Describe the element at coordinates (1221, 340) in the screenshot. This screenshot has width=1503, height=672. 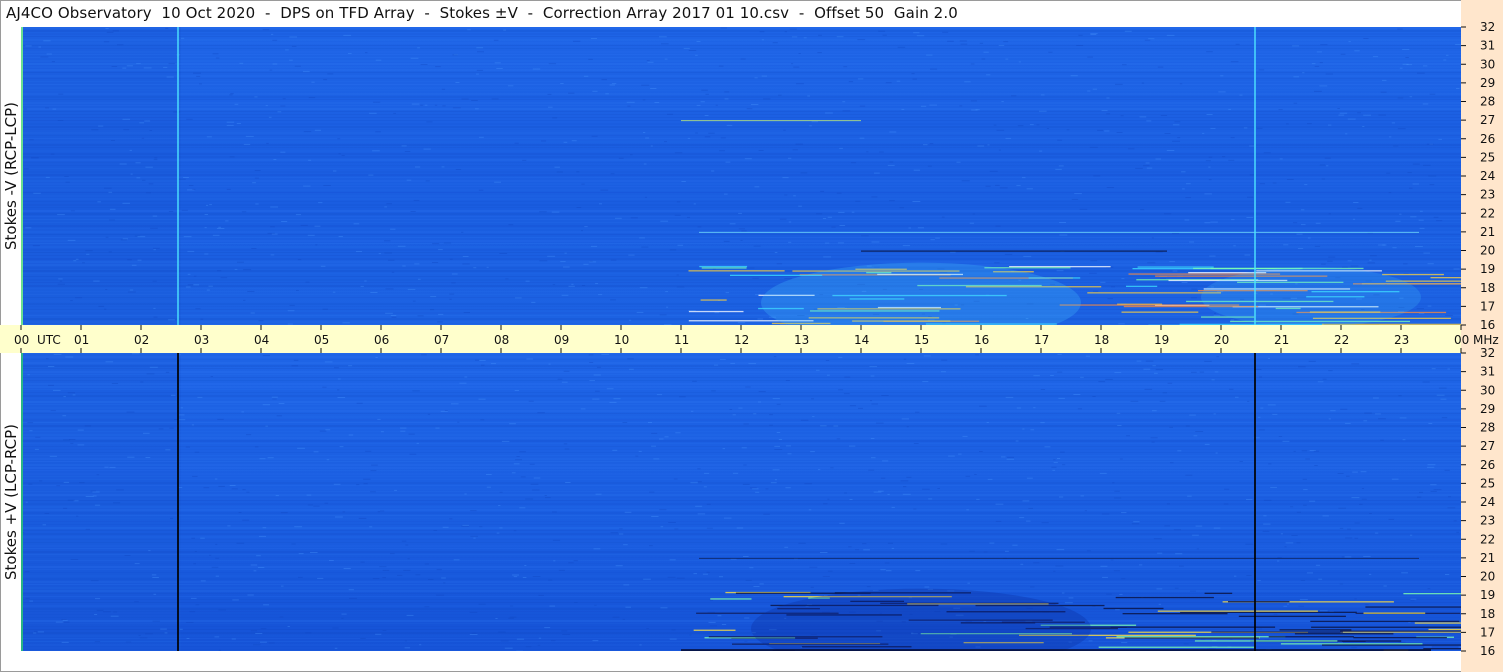
I see `time-tick-label: 20` at that location.